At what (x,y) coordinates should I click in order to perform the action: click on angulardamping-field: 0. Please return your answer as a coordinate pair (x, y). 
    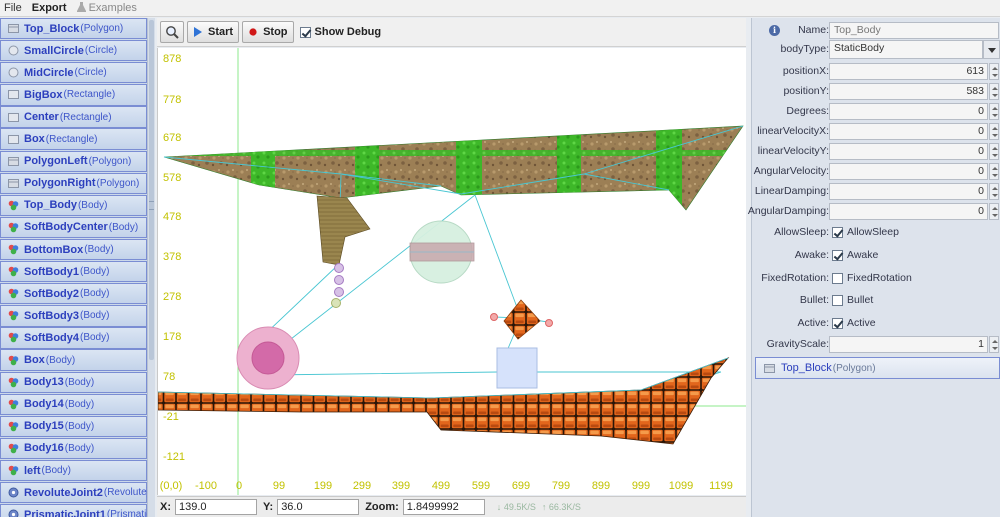
    Looking at the image, I should click on (908, 211).